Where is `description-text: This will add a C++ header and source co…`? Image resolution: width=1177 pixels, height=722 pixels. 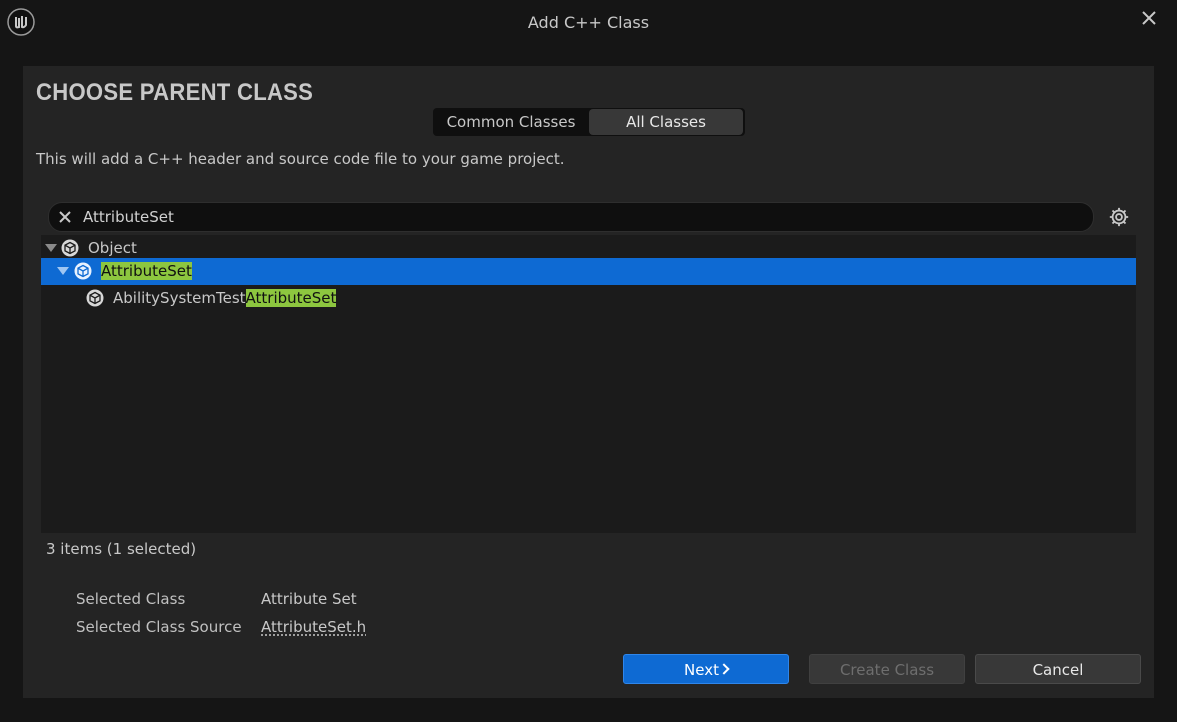 description-text: This will add a C++ header and source co… is located at coordinates (300, 159).